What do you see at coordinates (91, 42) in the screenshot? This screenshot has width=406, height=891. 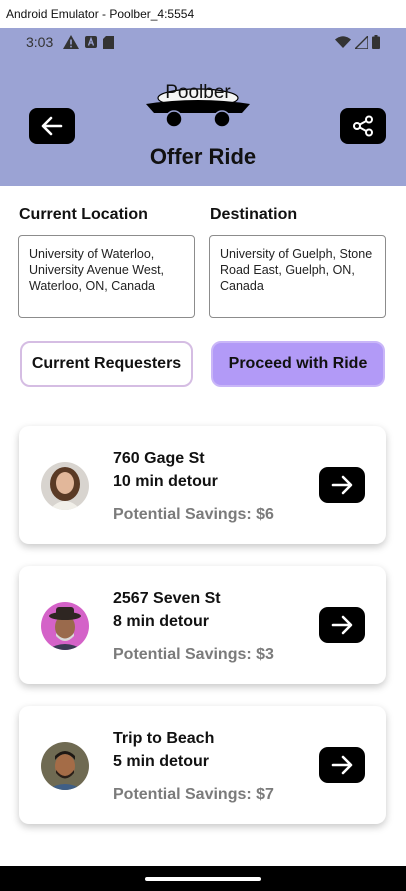 I see `a-notification-icon` at bounding box center [91, 42].